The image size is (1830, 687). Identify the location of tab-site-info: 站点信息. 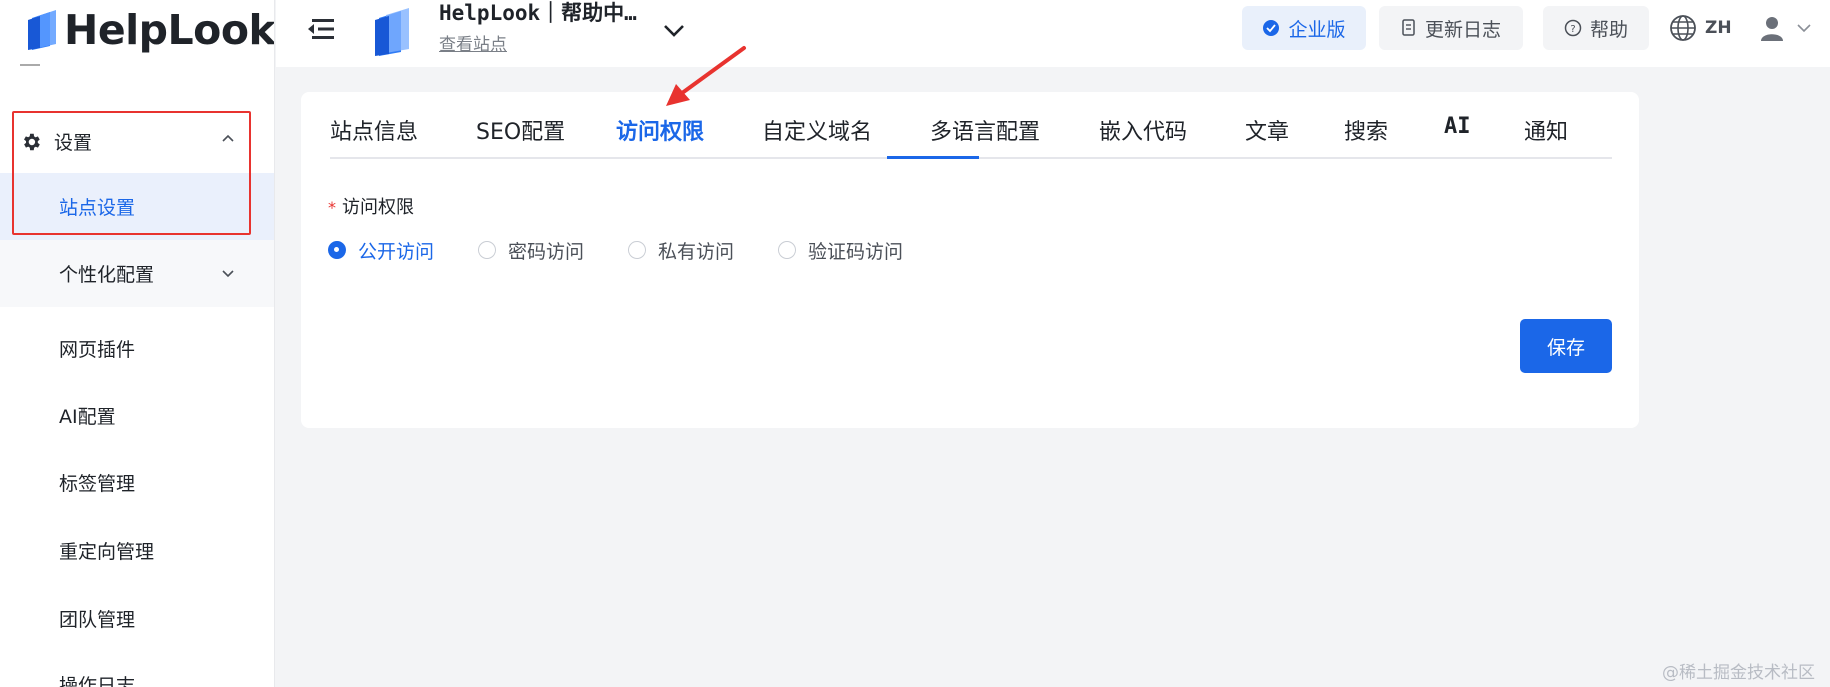
(374, 130).